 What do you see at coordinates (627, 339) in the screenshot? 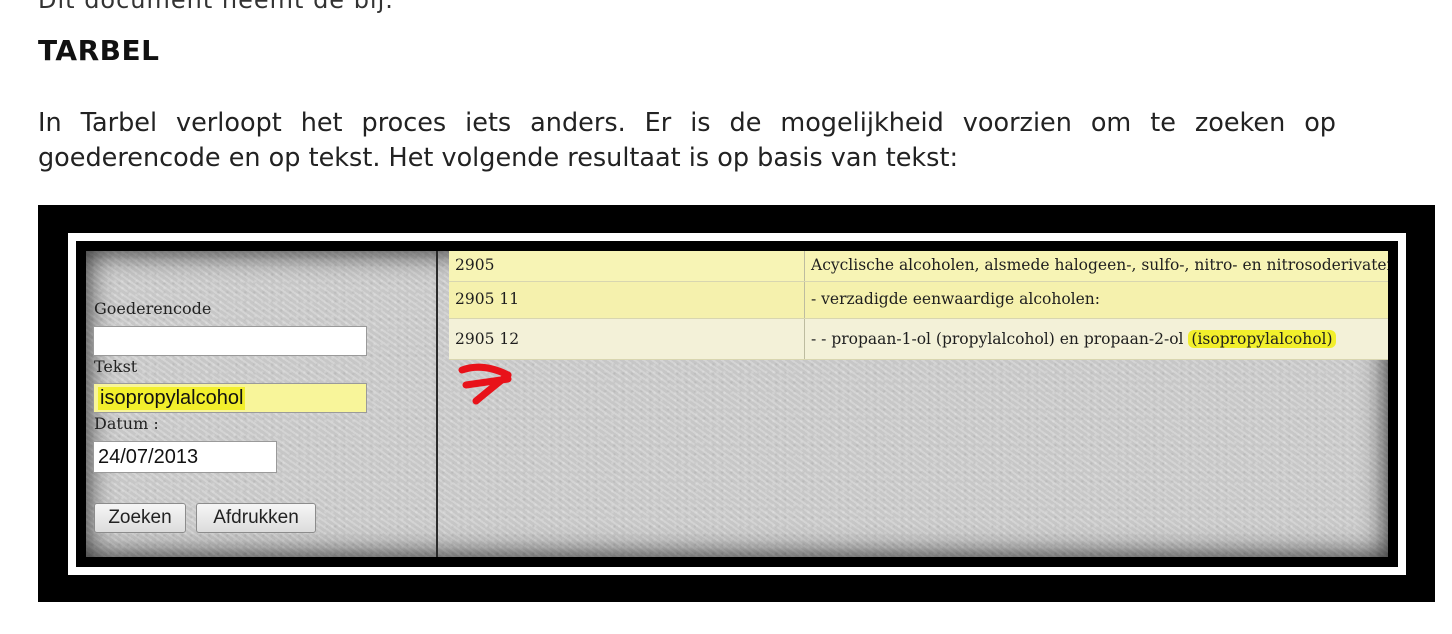
I see `result-code: 2905 12` at bounding box center [627, 339].